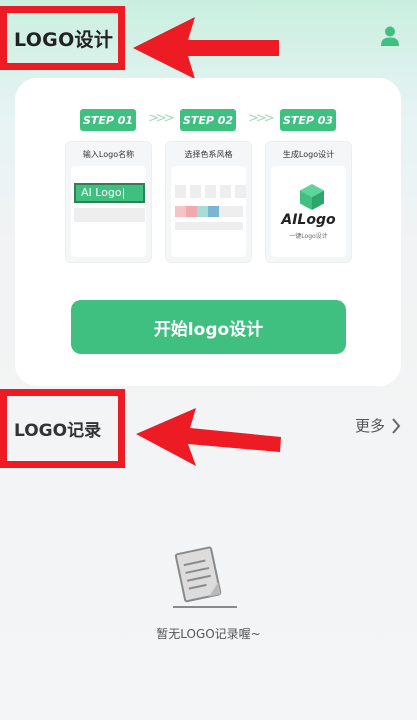 The width and height of the screenshot is (417, 720). I want to click on color-swatch-row, so click(197, 211).